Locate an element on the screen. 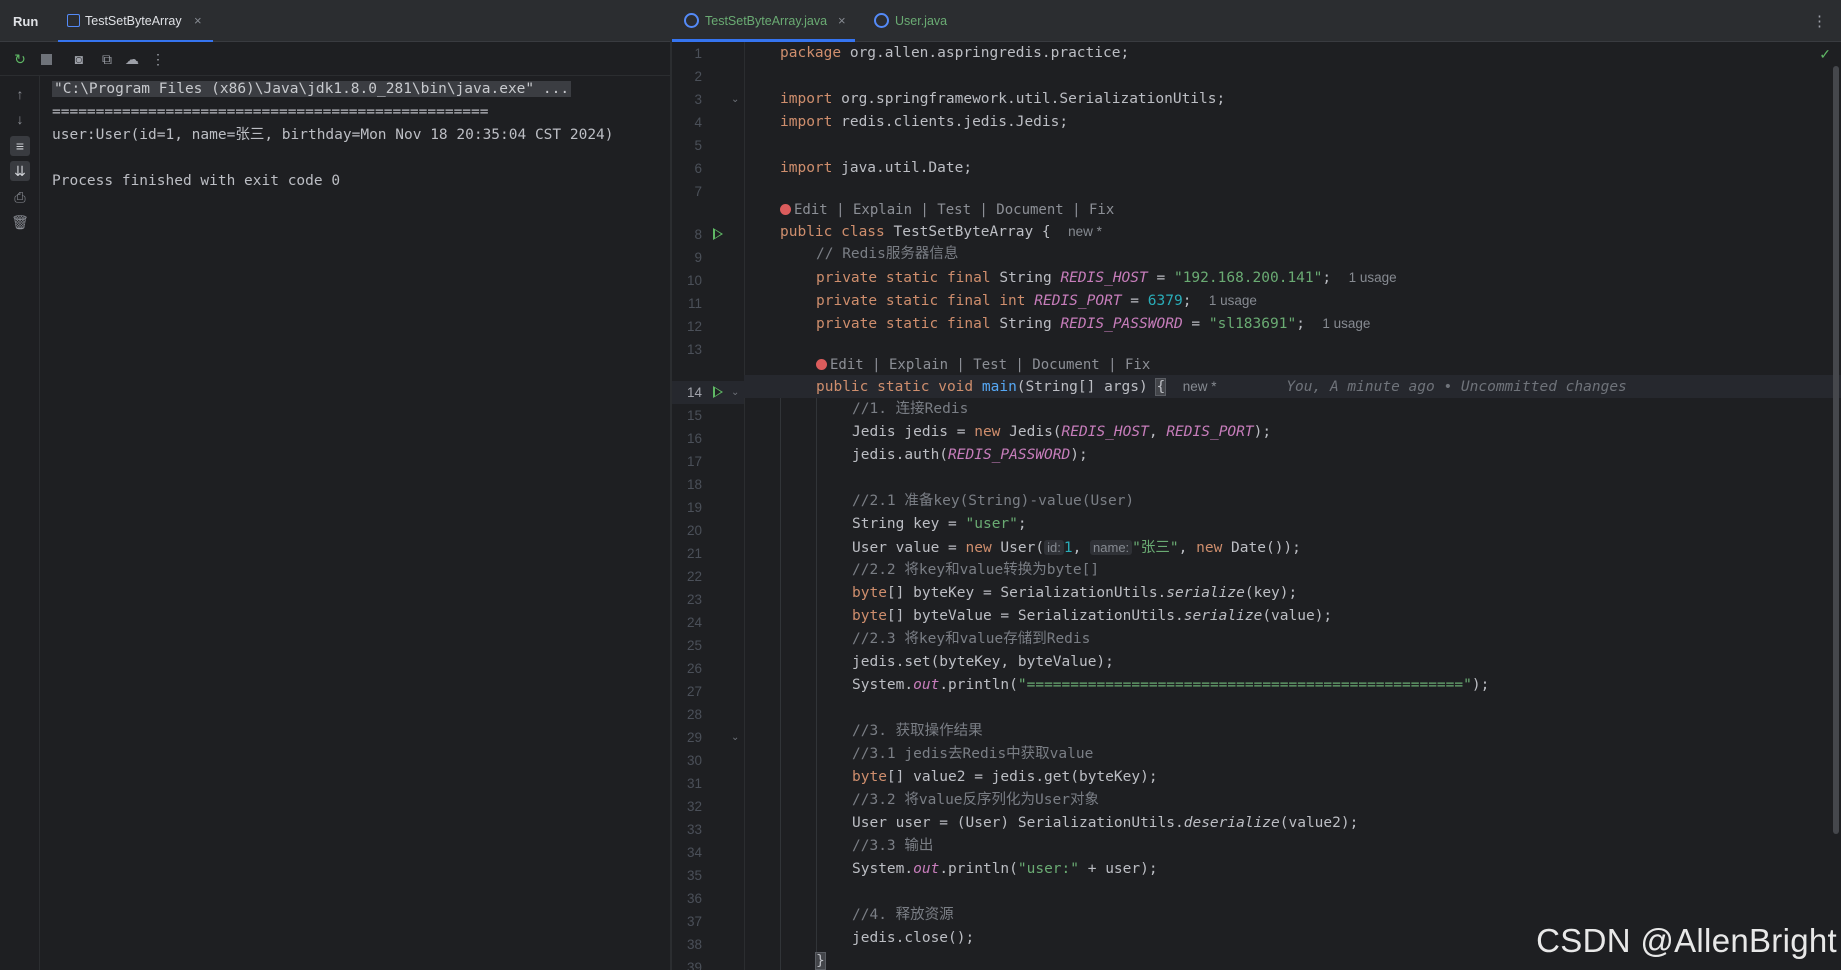  code-line: //3. 获取操作结果 is located at coordinates (1292, 731).